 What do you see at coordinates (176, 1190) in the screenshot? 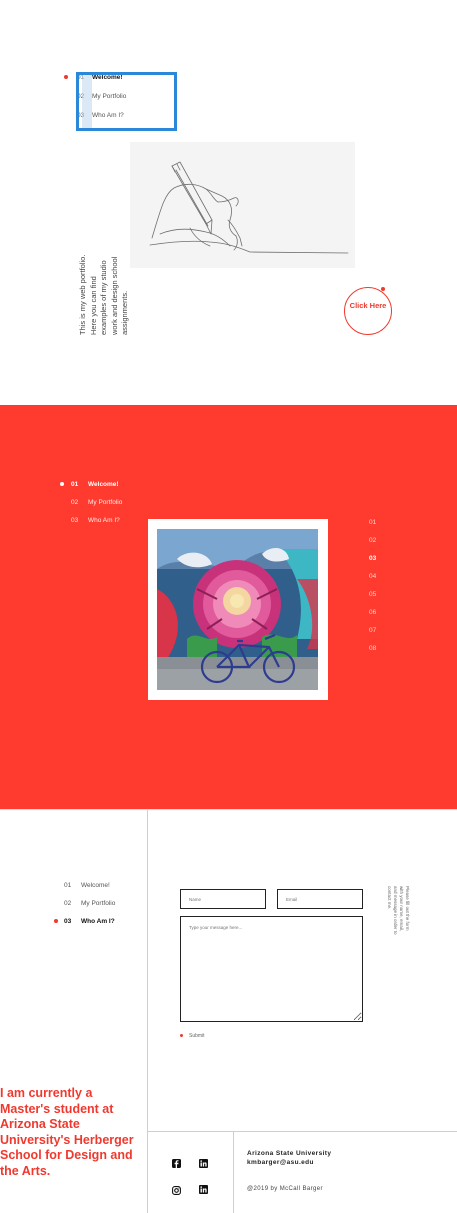
I see `instagram-icon` at bounding box center [176, 1190].